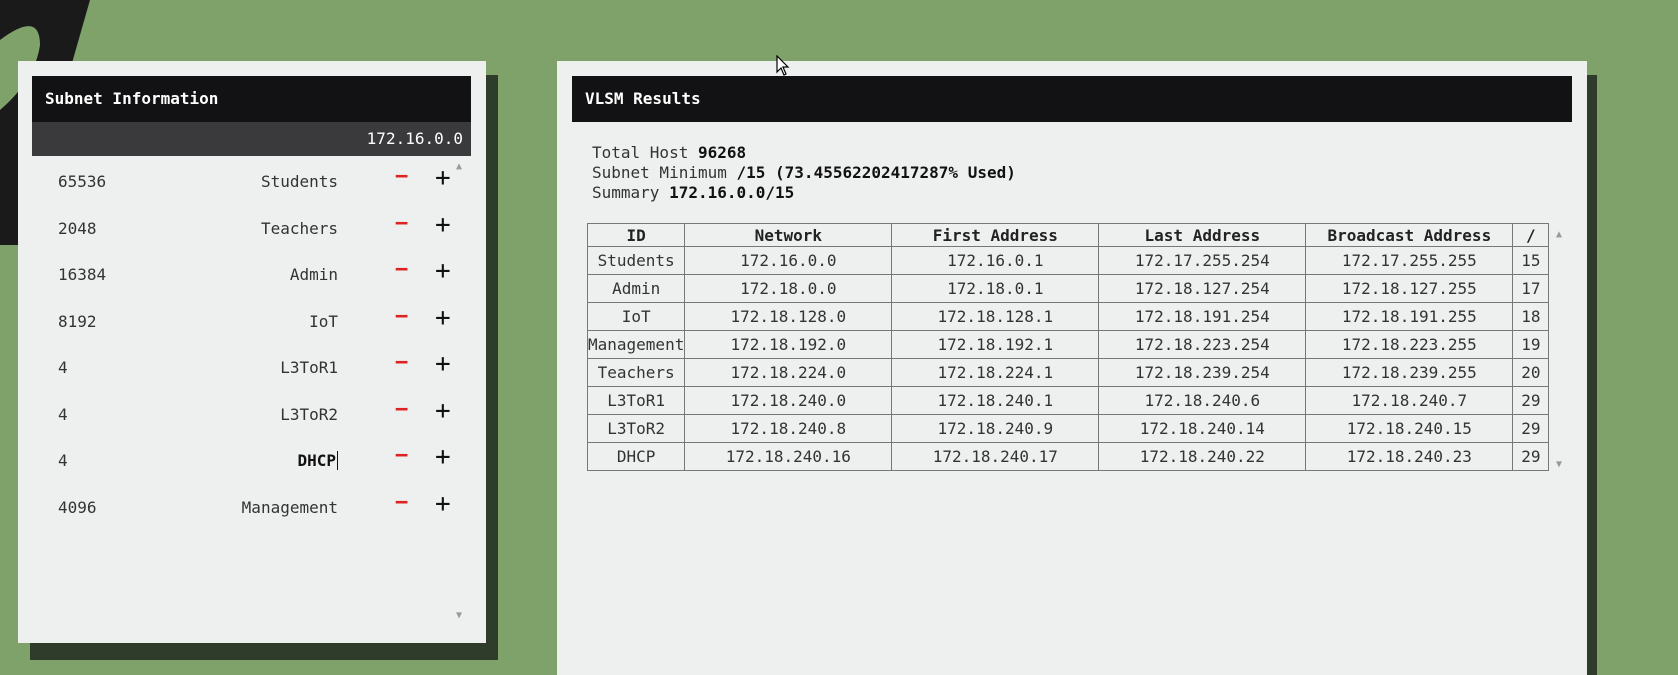 This screenshot has height=675, width=1678. I want to click on cell-prefix: 17, so click(1531, 288).